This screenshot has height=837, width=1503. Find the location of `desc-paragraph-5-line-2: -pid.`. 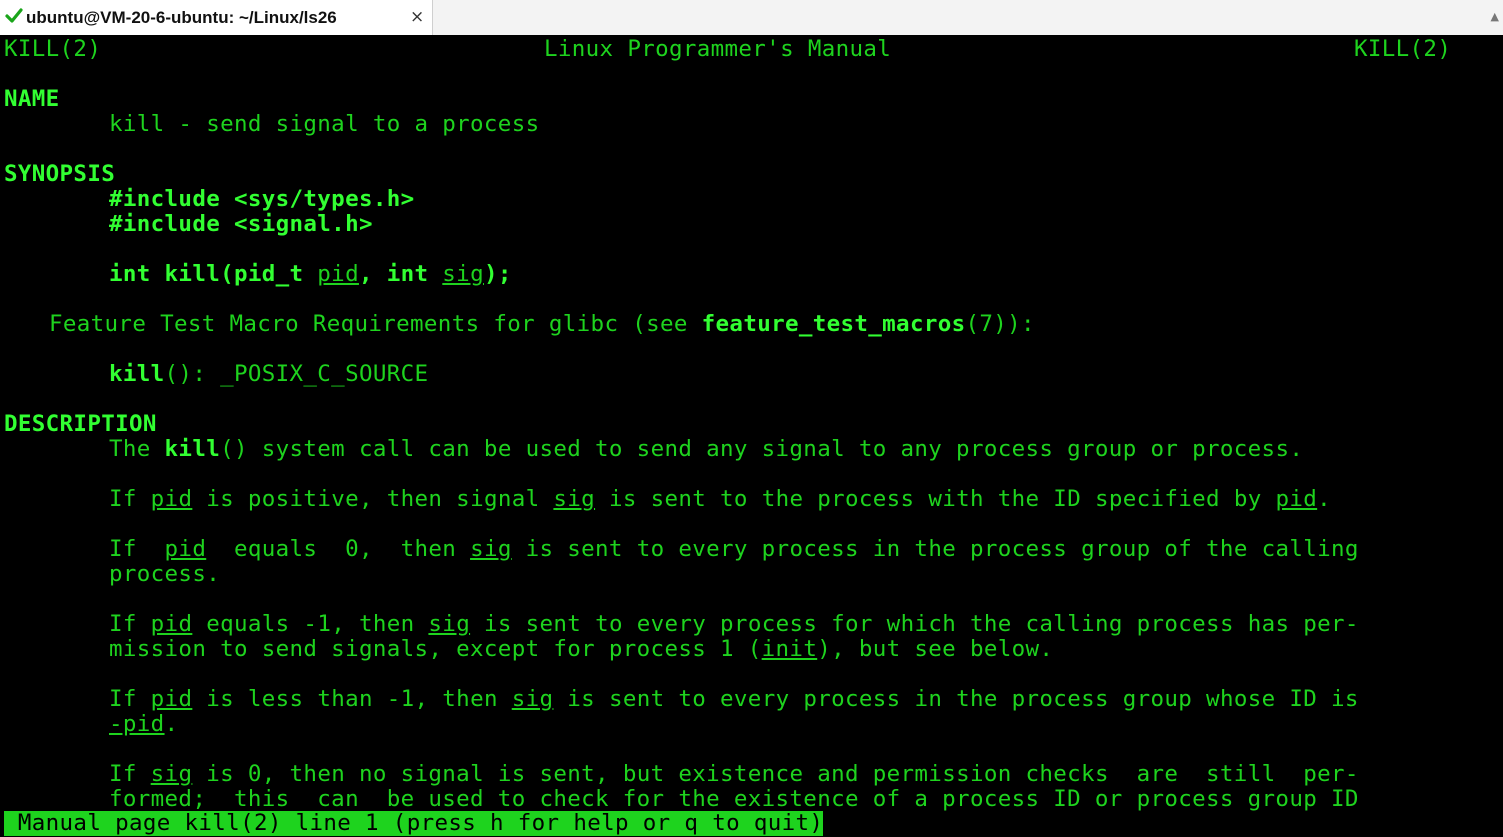

desc-paragraph-5-line-2: -pid. is located at coordinates (144, 724).